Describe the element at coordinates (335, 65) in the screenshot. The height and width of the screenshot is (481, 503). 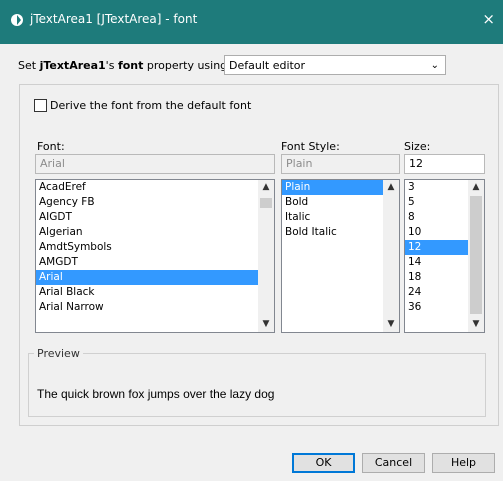
I see `editor-select: Default editor ⌄` at that location.